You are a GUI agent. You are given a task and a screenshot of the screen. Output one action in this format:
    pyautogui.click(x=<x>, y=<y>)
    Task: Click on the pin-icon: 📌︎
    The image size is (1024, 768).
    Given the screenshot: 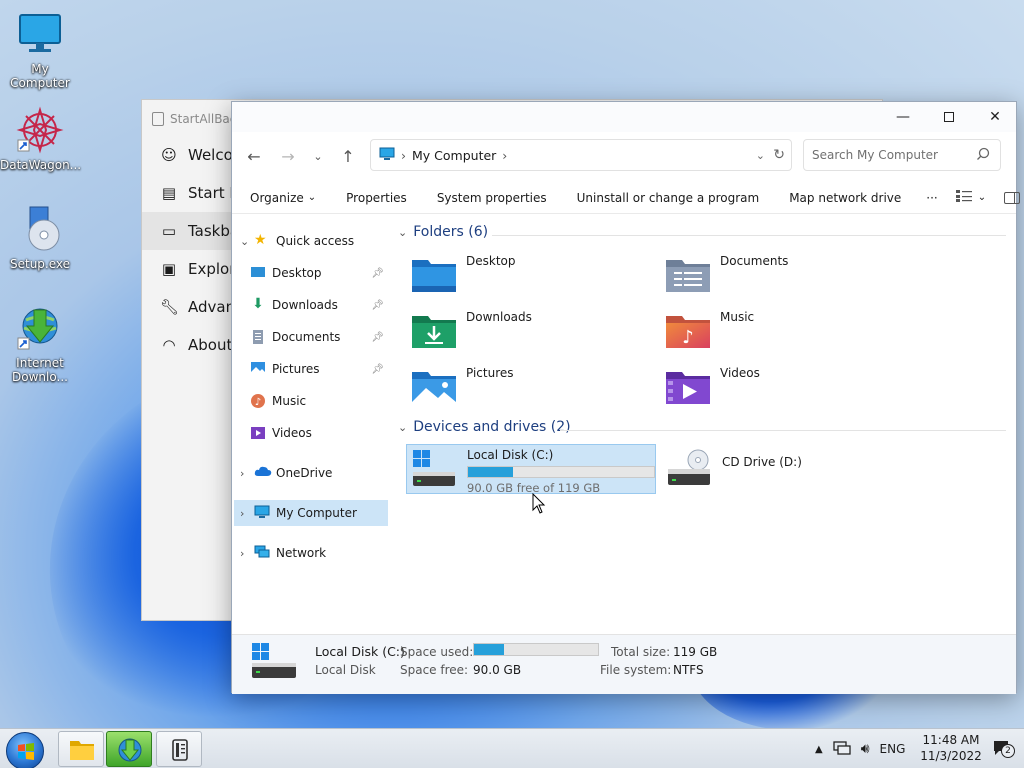 What is the action you would take?
    pyautogui.click(x=377, y=369)
    